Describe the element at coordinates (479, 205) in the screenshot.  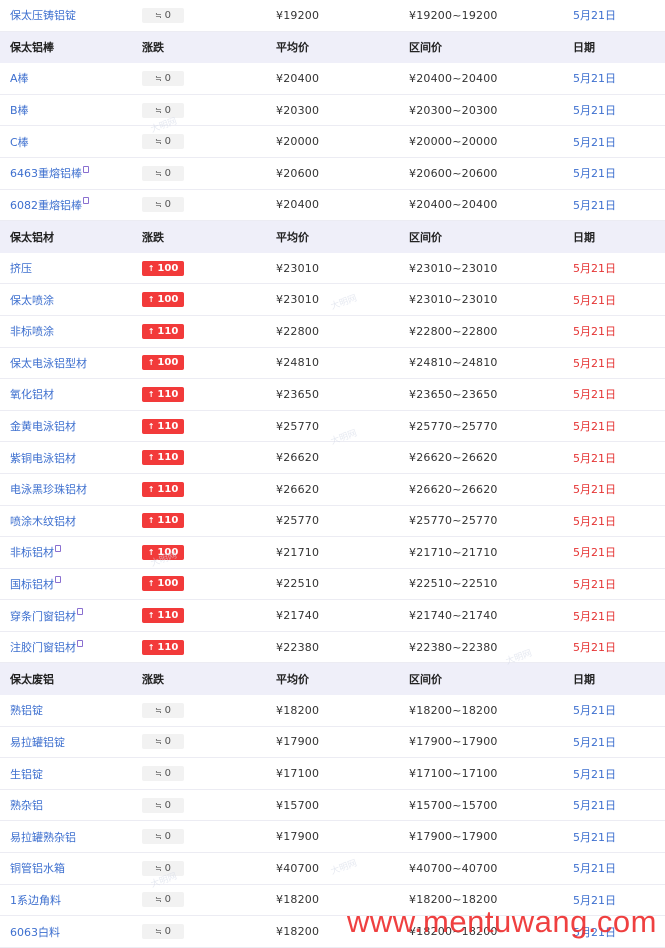
I see `range-high: 20400` at that location.